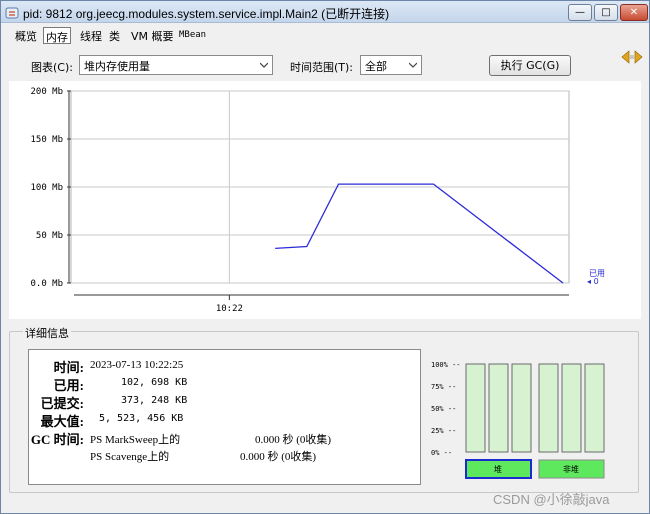 Image resolution: width=650 pixels, height=514 pixels. What do you see at coordinates (141, 418) in the screenshot?
I see `max-value: 5, 523, 456 KB` at bounding box center [141, 418].